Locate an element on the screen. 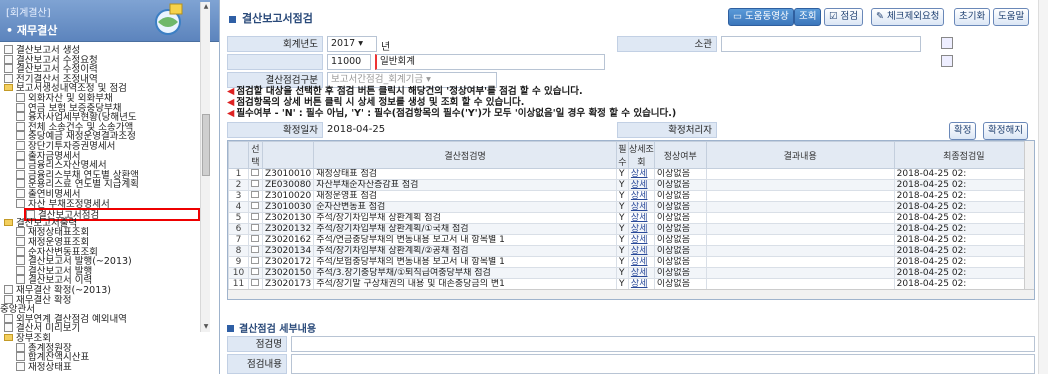 Image resolution: width=1048 pixels, height=375 pixels. nav-scrollbar: ▲ ▼ is located at coordinates (205, 167).